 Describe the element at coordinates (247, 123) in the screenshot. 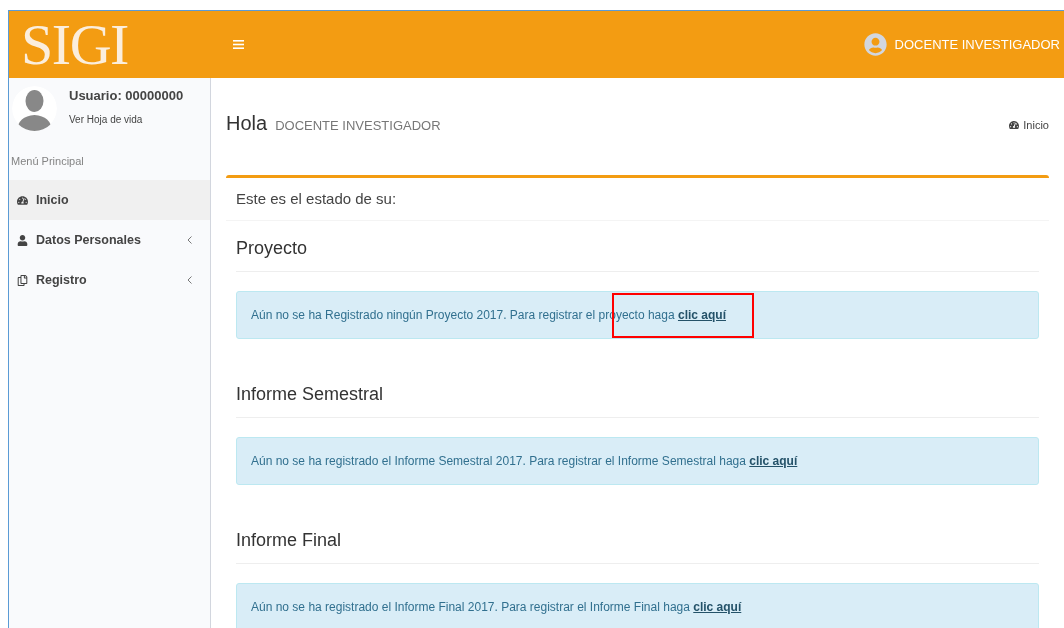

I see `page-title: Hola` at that location.